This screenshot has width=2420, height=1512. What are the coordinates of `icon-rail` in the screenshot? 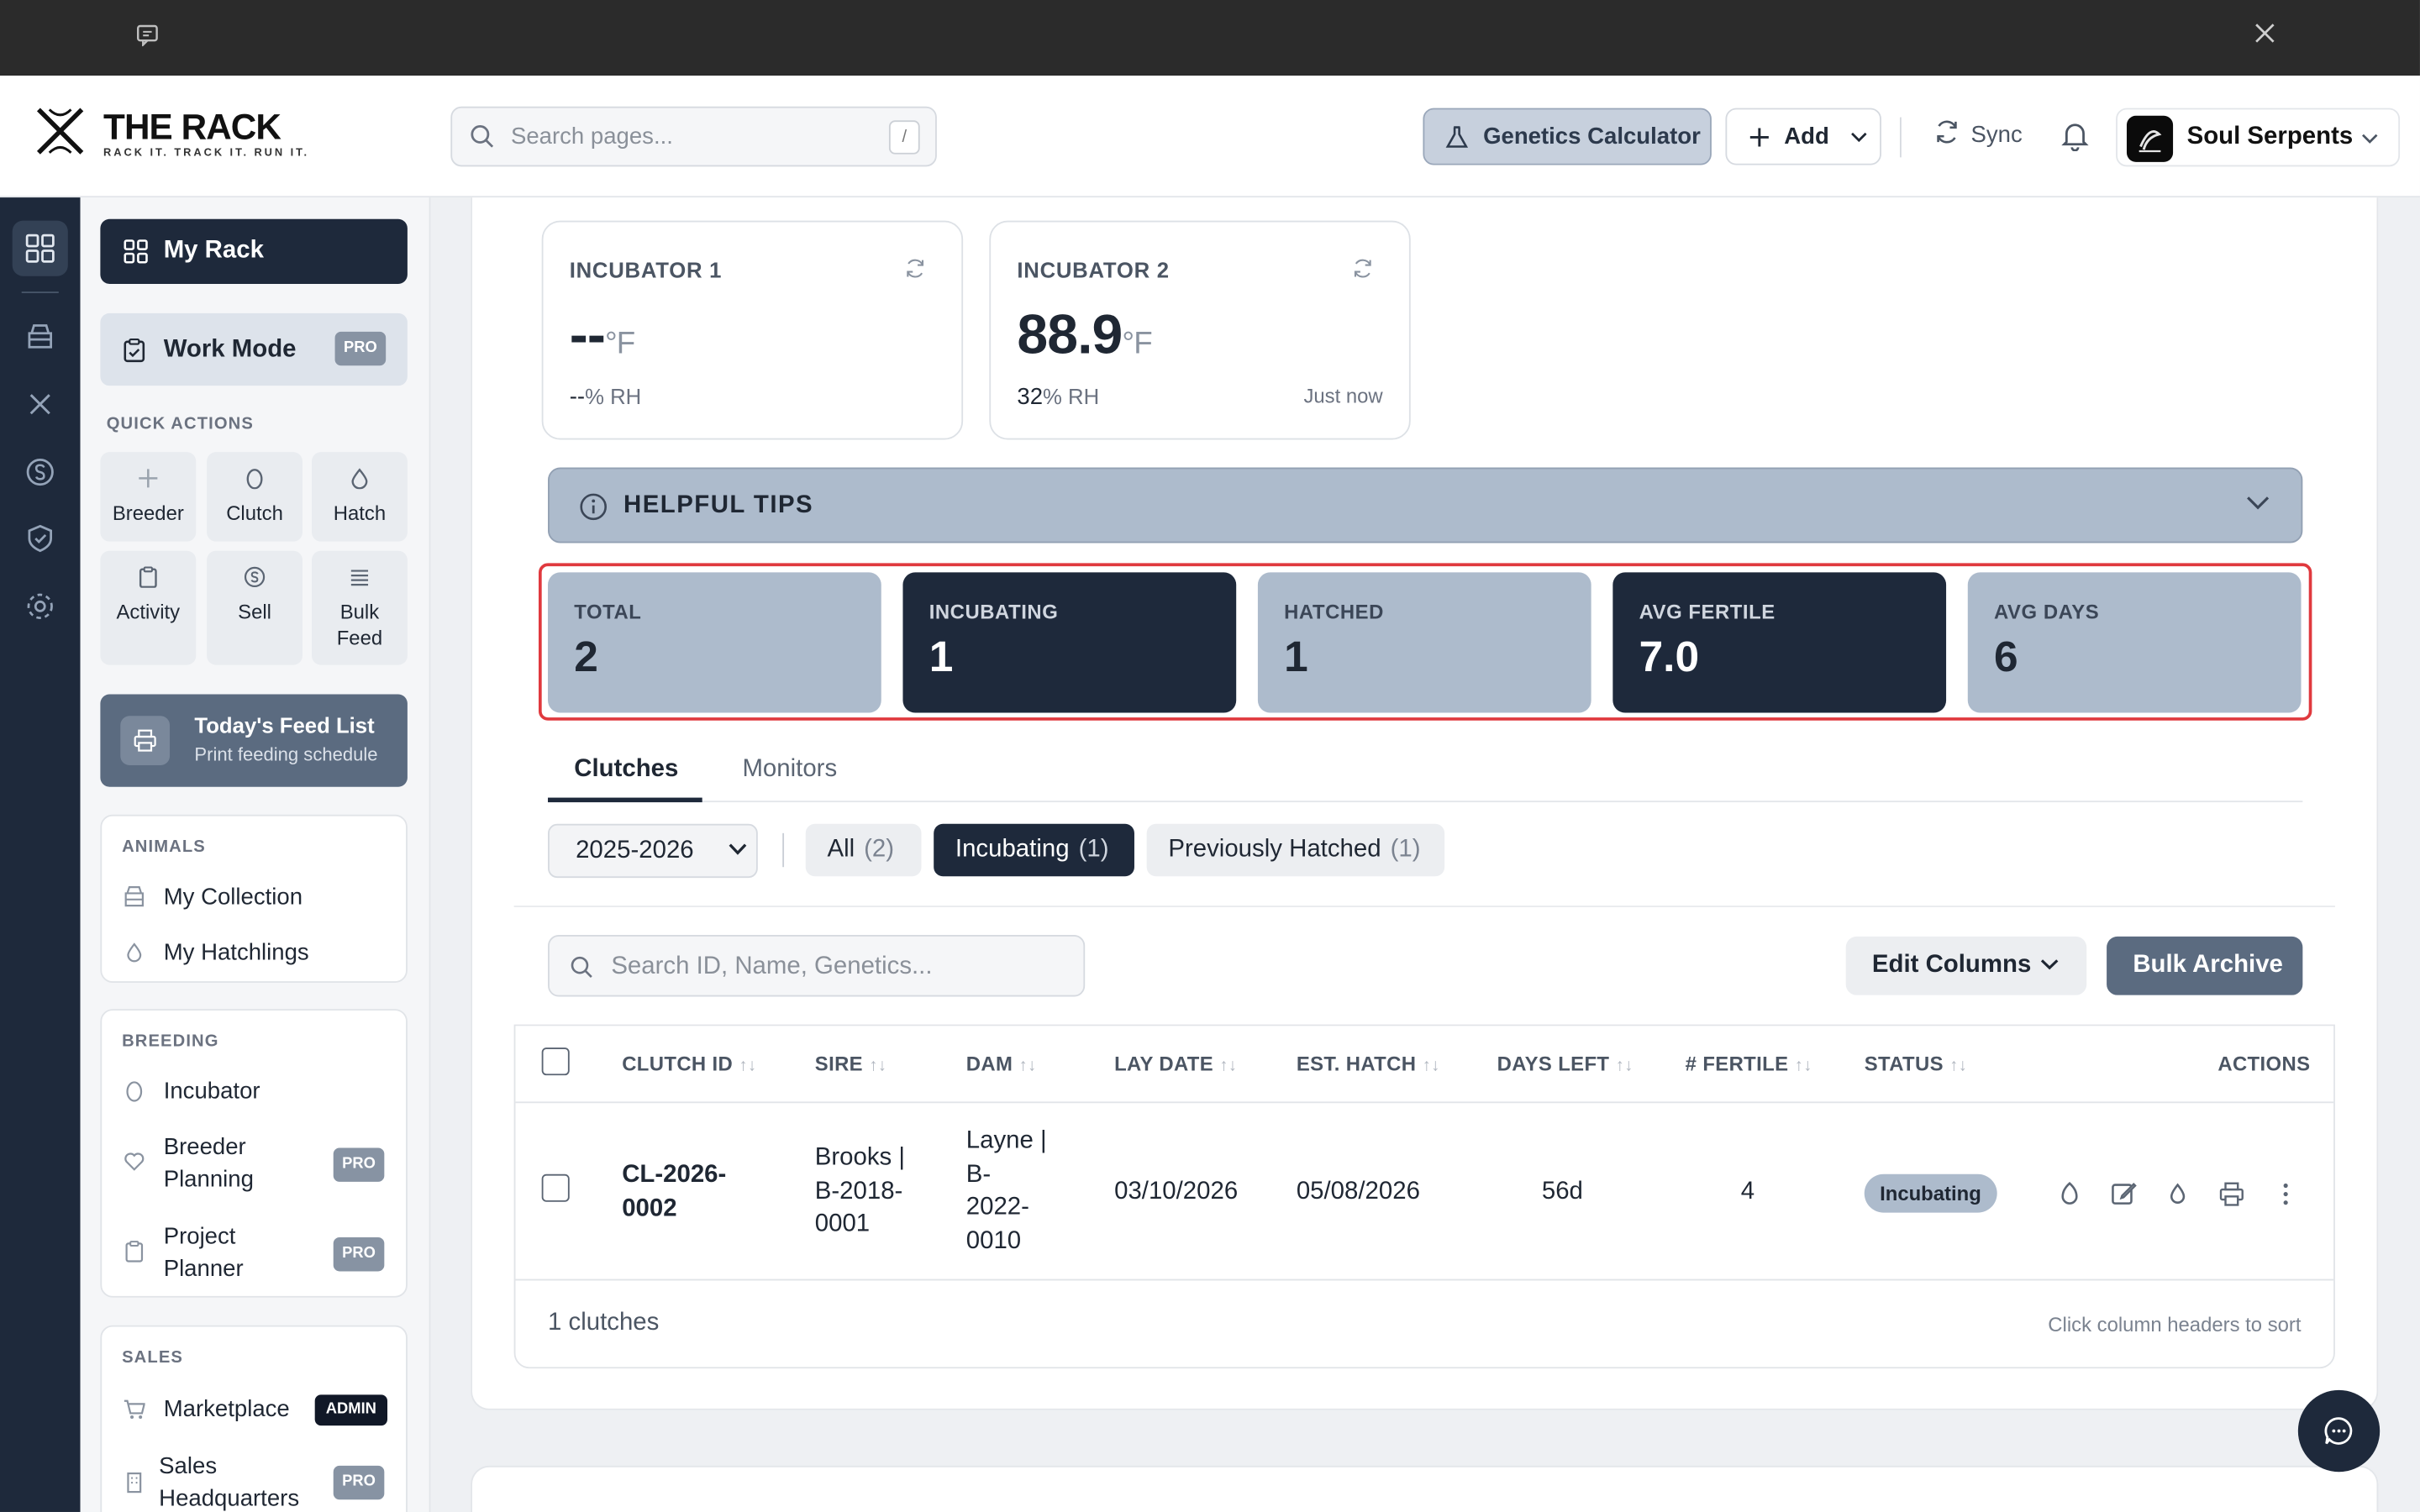 It's located at (40, 854).